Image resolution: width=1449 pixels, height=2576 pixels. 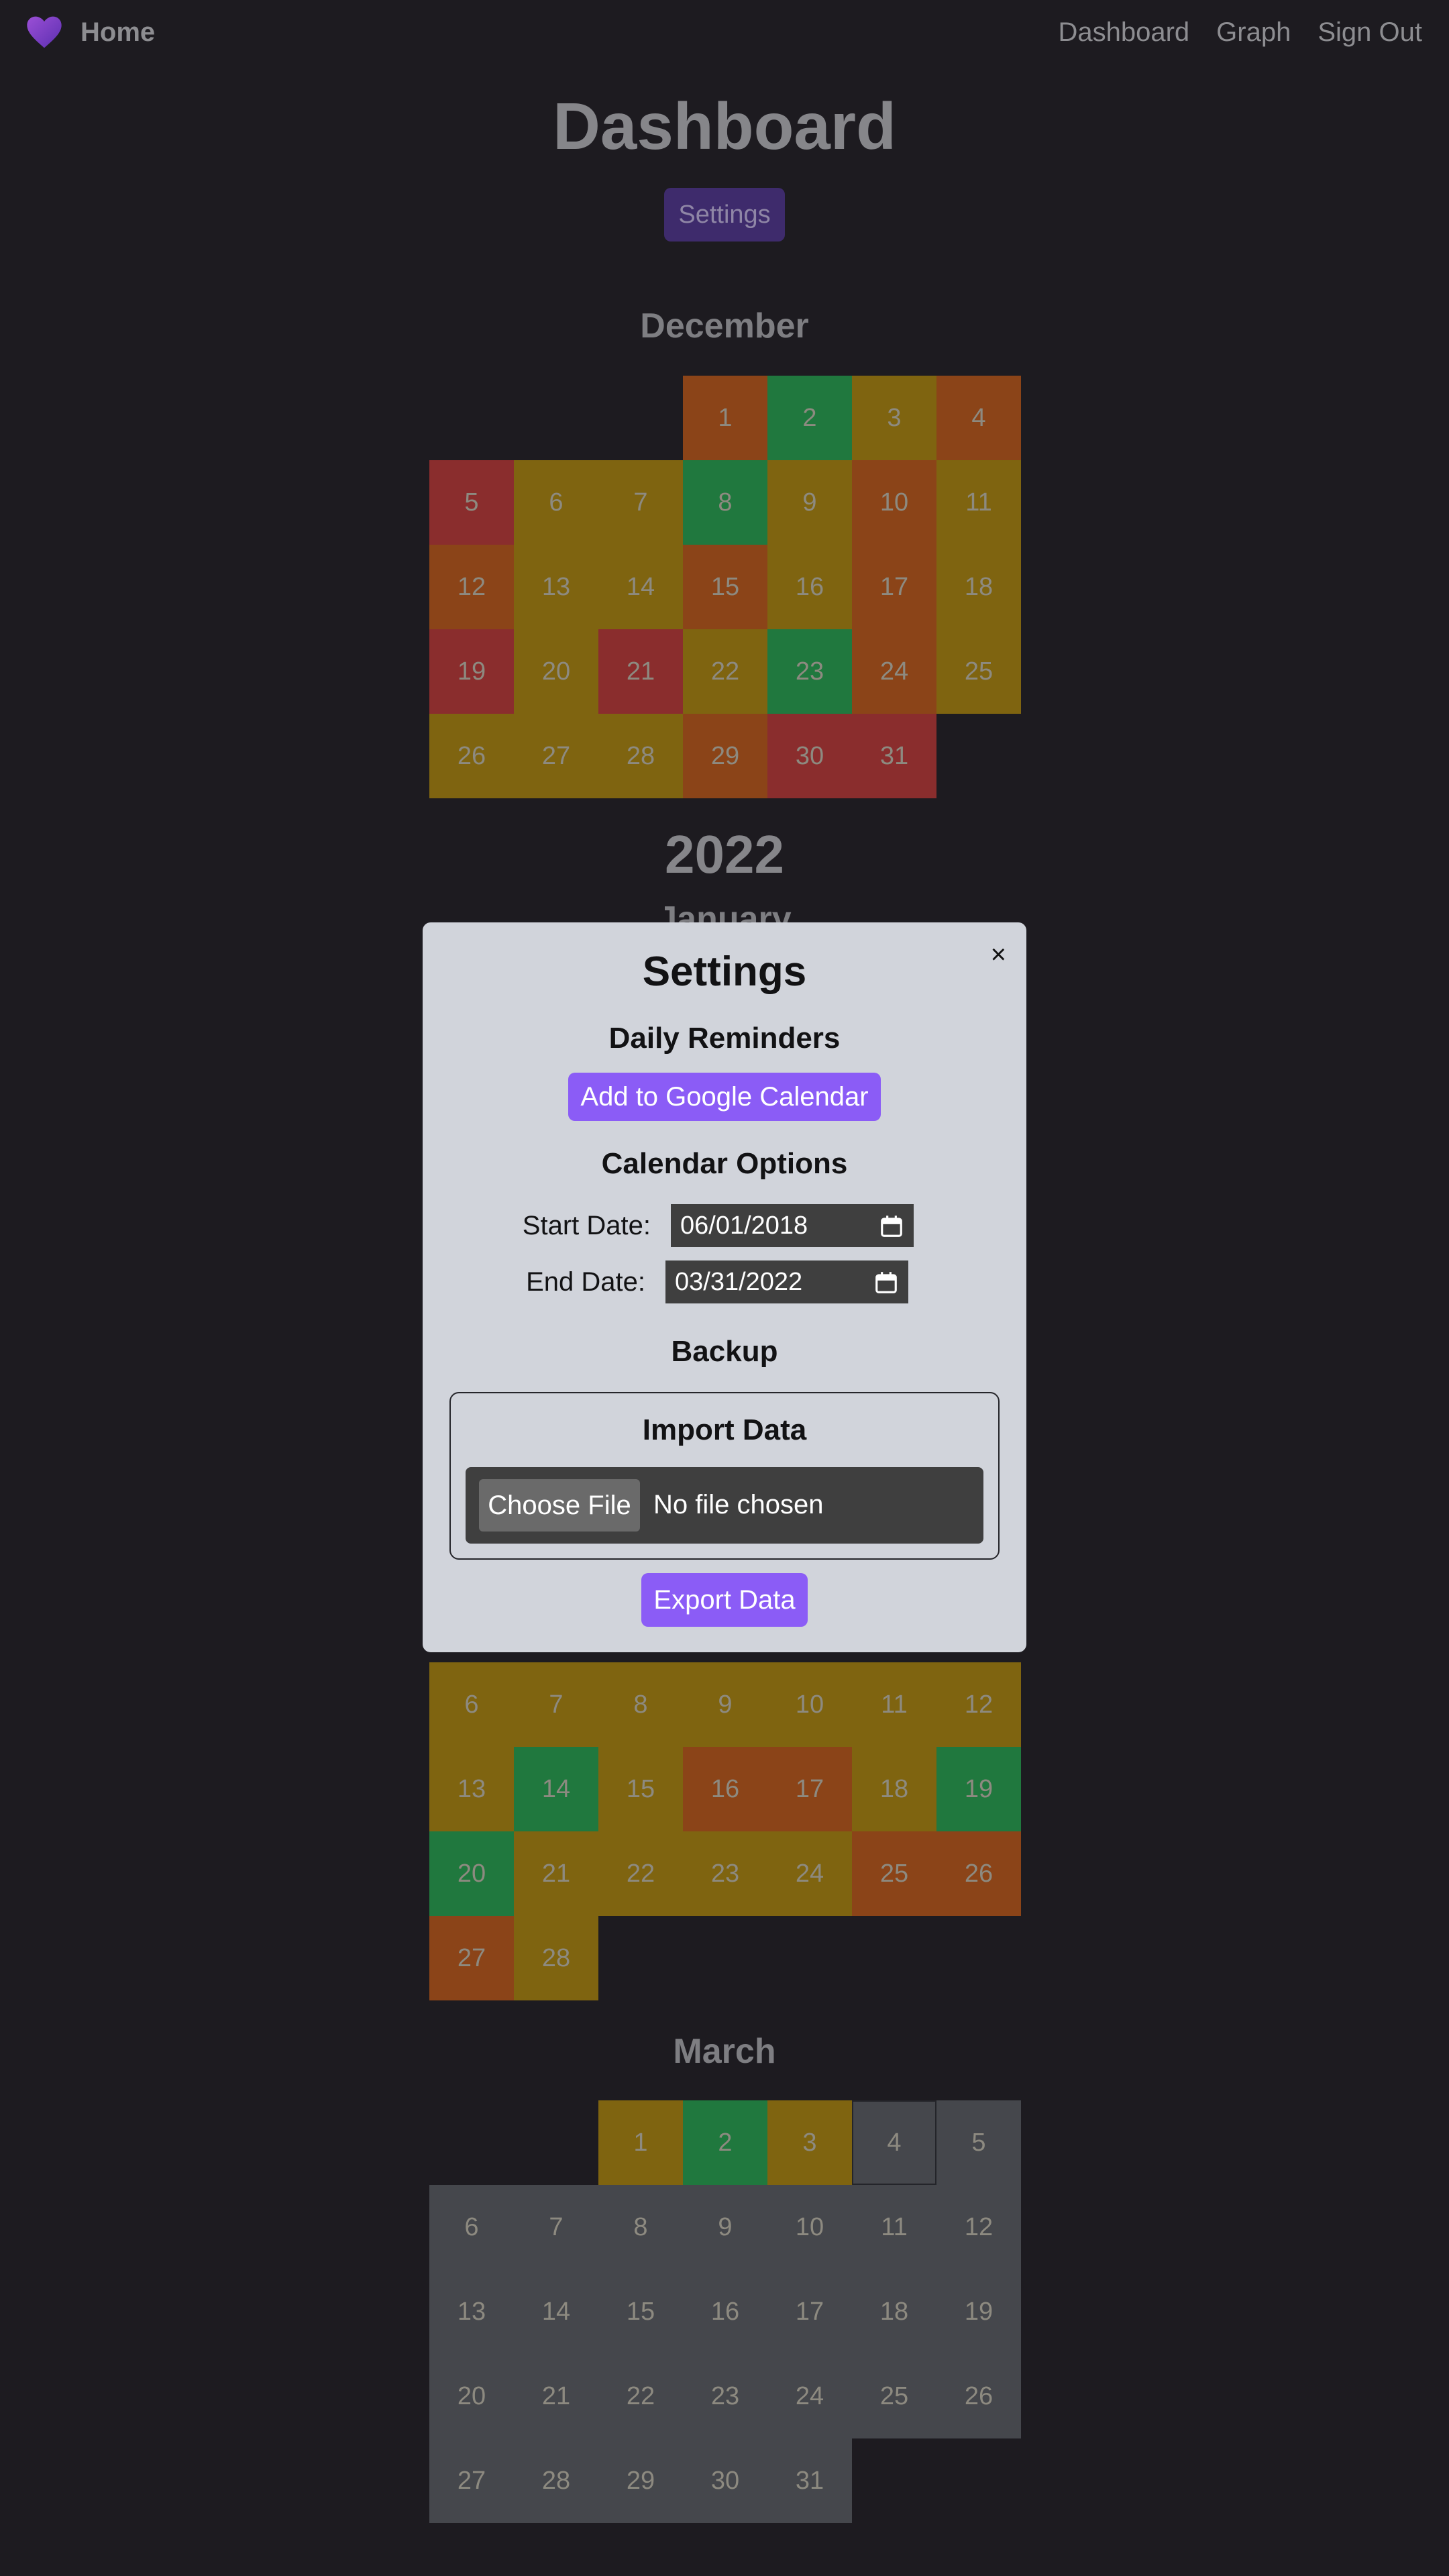 I want to click on nav-sign-out-link: Sign Out, so click(x=1370, y=32).